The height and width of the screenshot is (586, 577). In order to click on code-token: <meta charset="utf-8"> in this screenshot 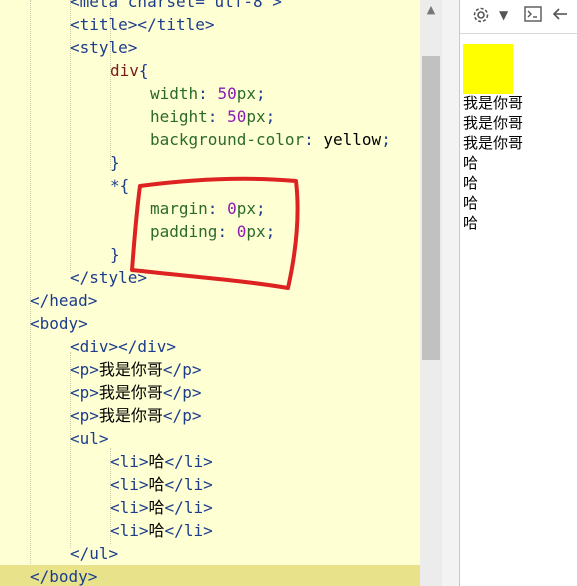, I will do `click(176, 5)`.